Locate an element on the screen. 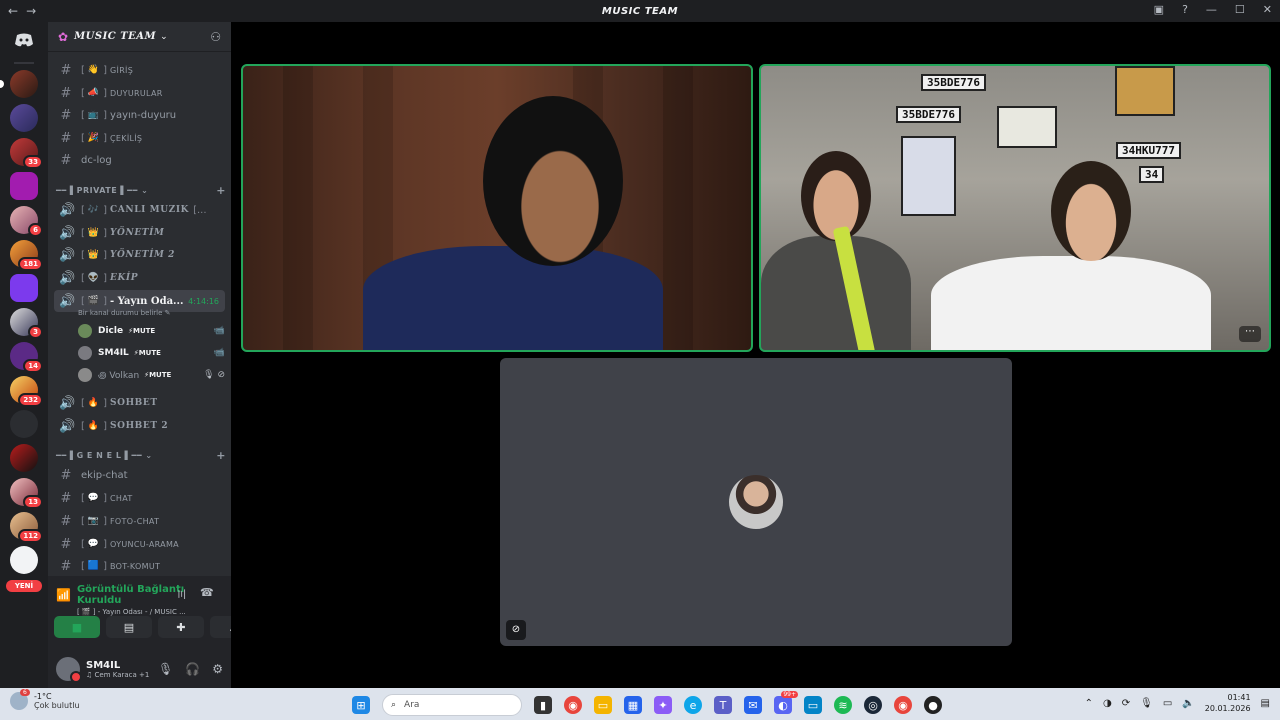 This screenshot has width=1280, height=720. server-icon: 6 is located at coordinates (26, 221).